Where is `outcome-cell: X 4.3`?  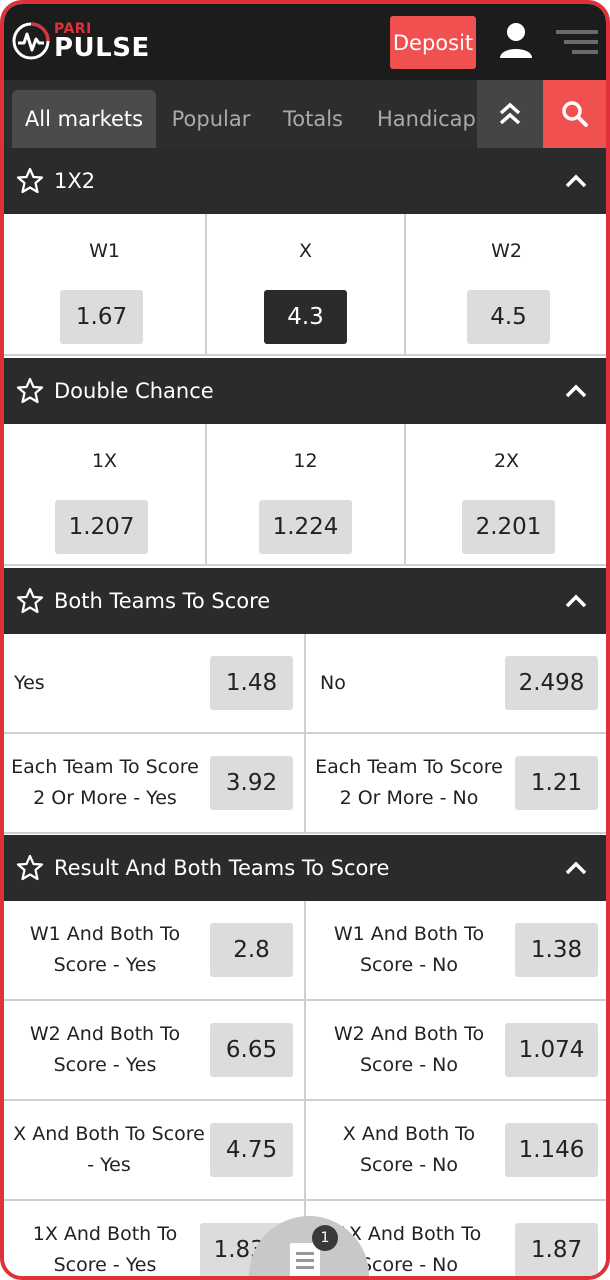
outcome-cell: X 4.3 is located at coordinates (305, 284).